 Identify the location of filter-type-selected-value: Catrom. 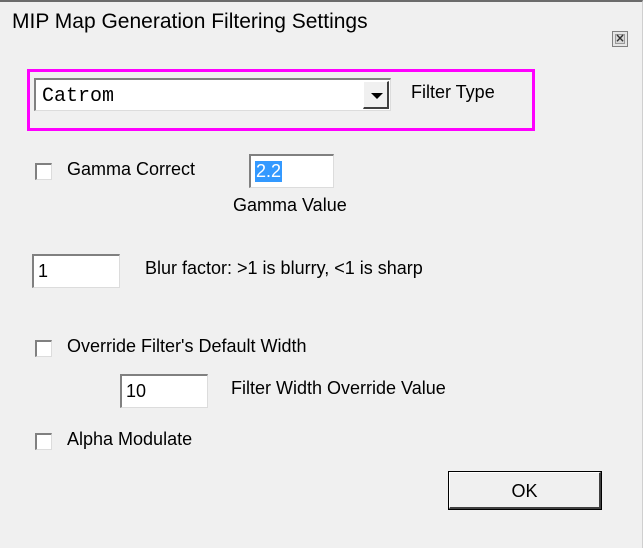
(78, 96).